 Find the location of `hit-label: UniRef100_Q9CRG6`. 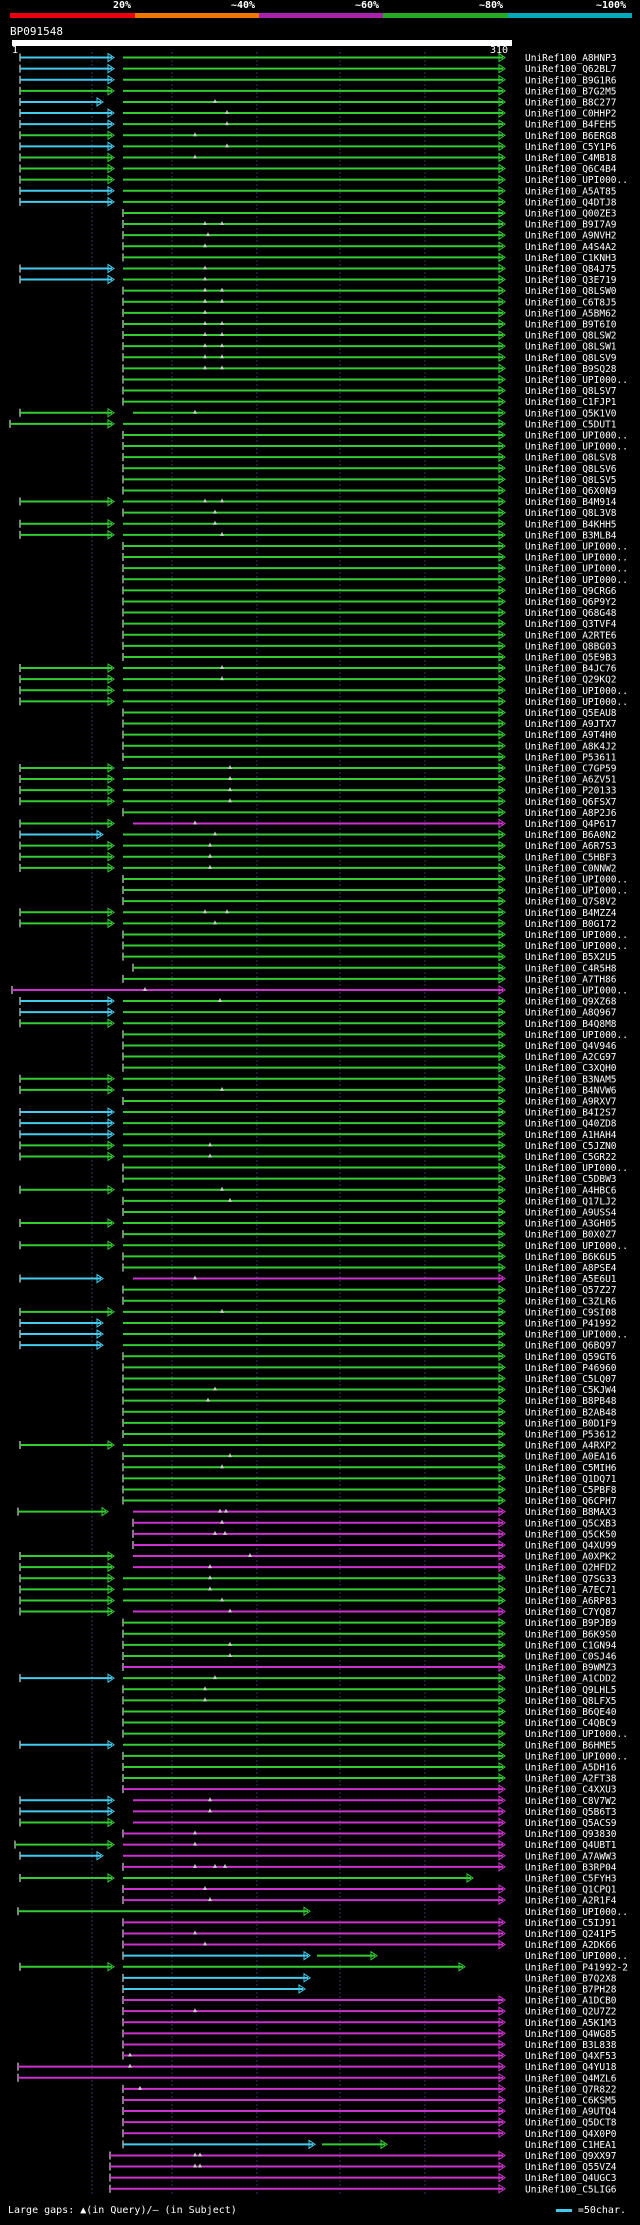

hit-label: UniRef100_Q9CRG6 is located at coordinates (571, 591).